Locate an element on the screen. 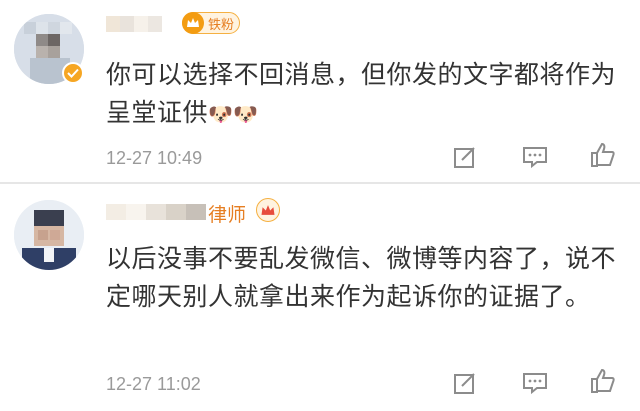 This screenshot has width=640, height=411. timestamp: 12-27 10:49 is located at coordinates (154, 158).